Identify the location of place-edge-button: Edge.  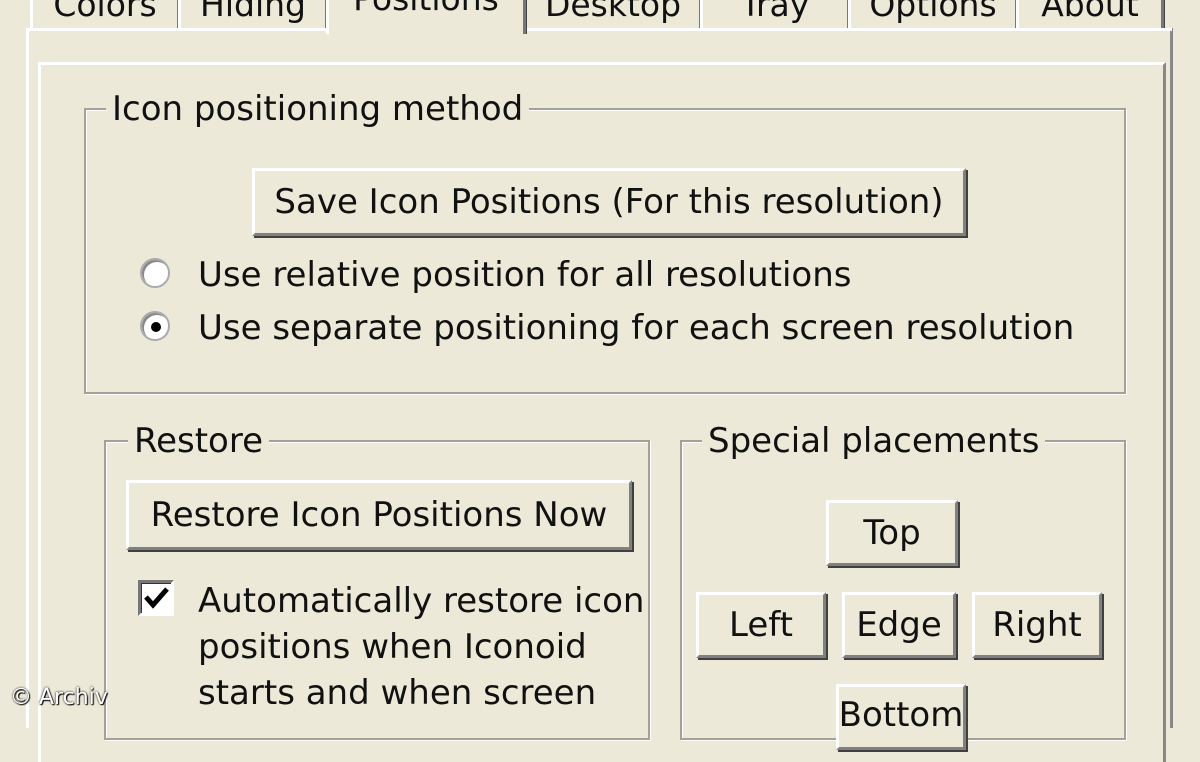
(899, 625).